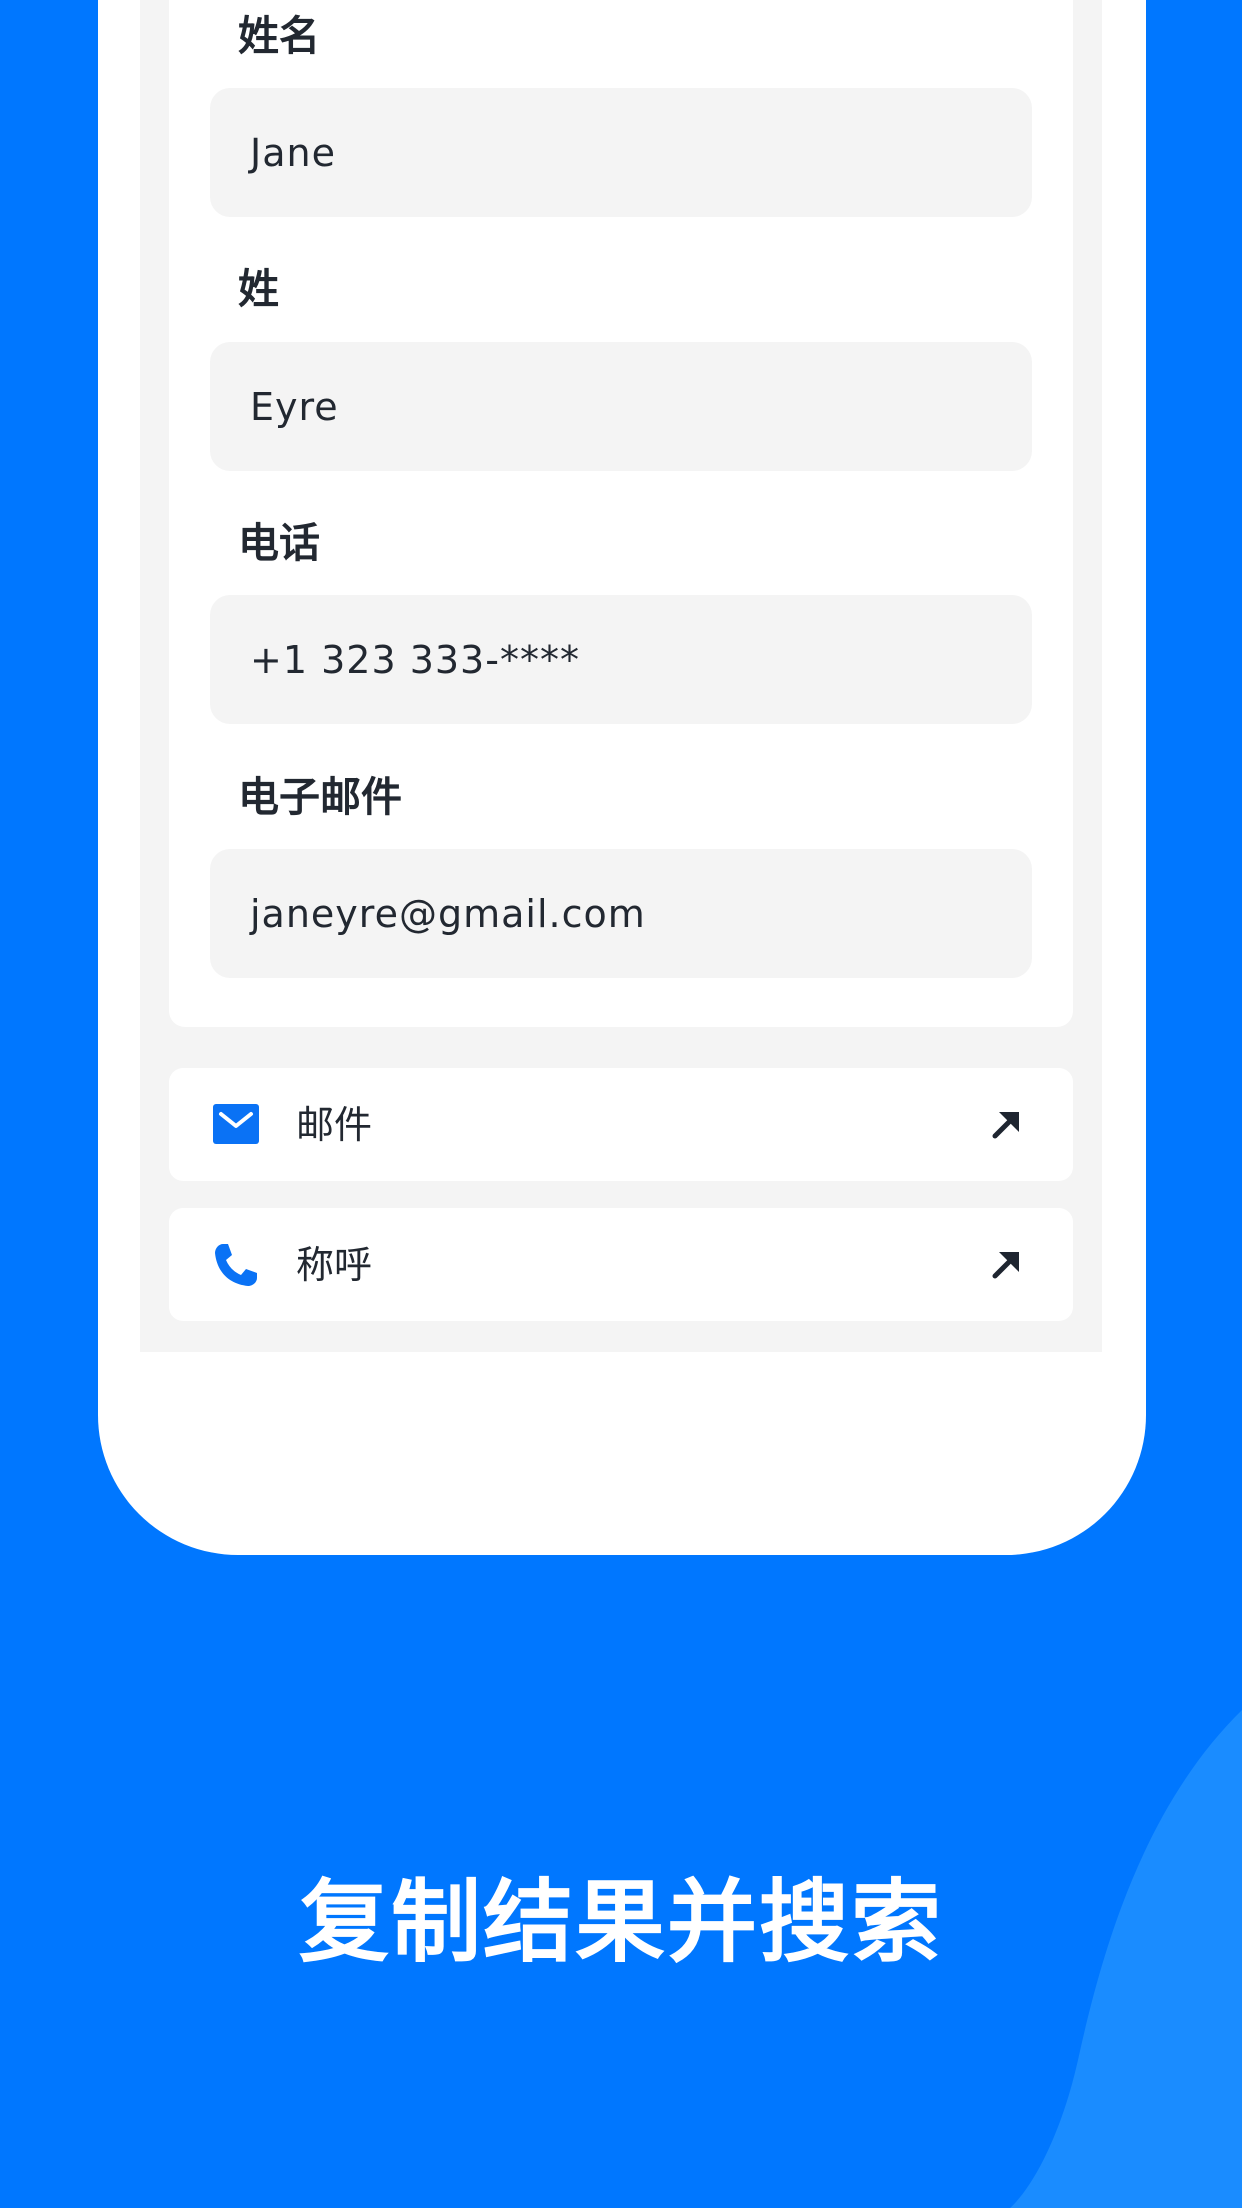 The height and width of the screenshot is (2208, 1242). Describe the element at coordinates (258, 289) in the screenshot. I see `last-name-label: 姓` at that location.